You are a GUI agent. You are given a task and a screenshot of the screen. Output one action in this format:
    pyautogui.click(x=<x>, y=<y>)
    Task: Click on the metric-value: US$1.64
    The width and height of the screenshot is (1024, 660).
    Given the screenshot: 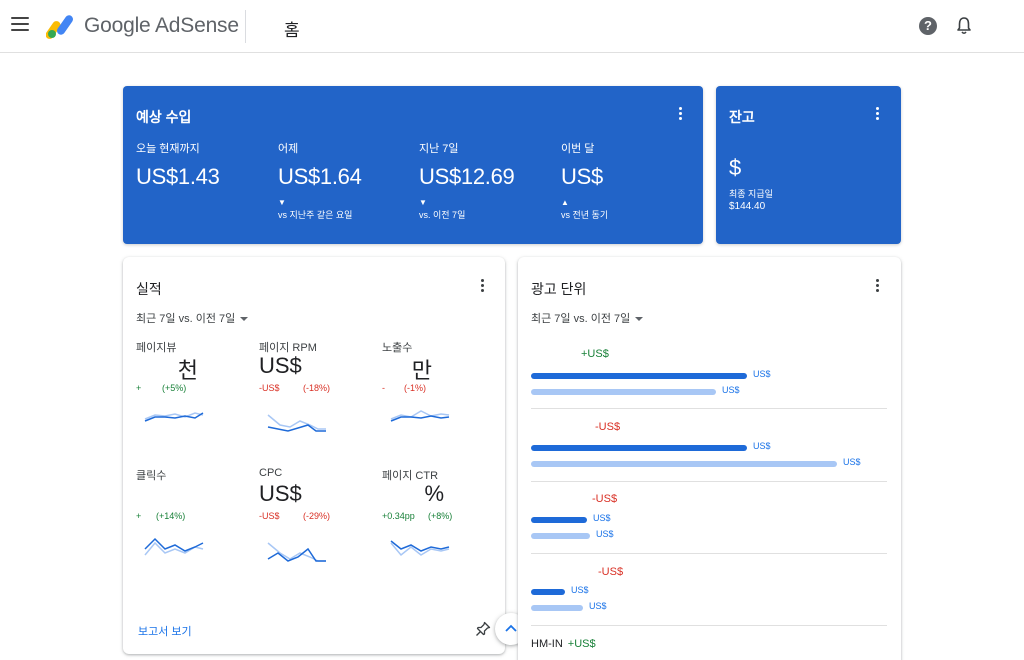 What is the action you would take?
    pyautogui.click(x=320, y=176)
    